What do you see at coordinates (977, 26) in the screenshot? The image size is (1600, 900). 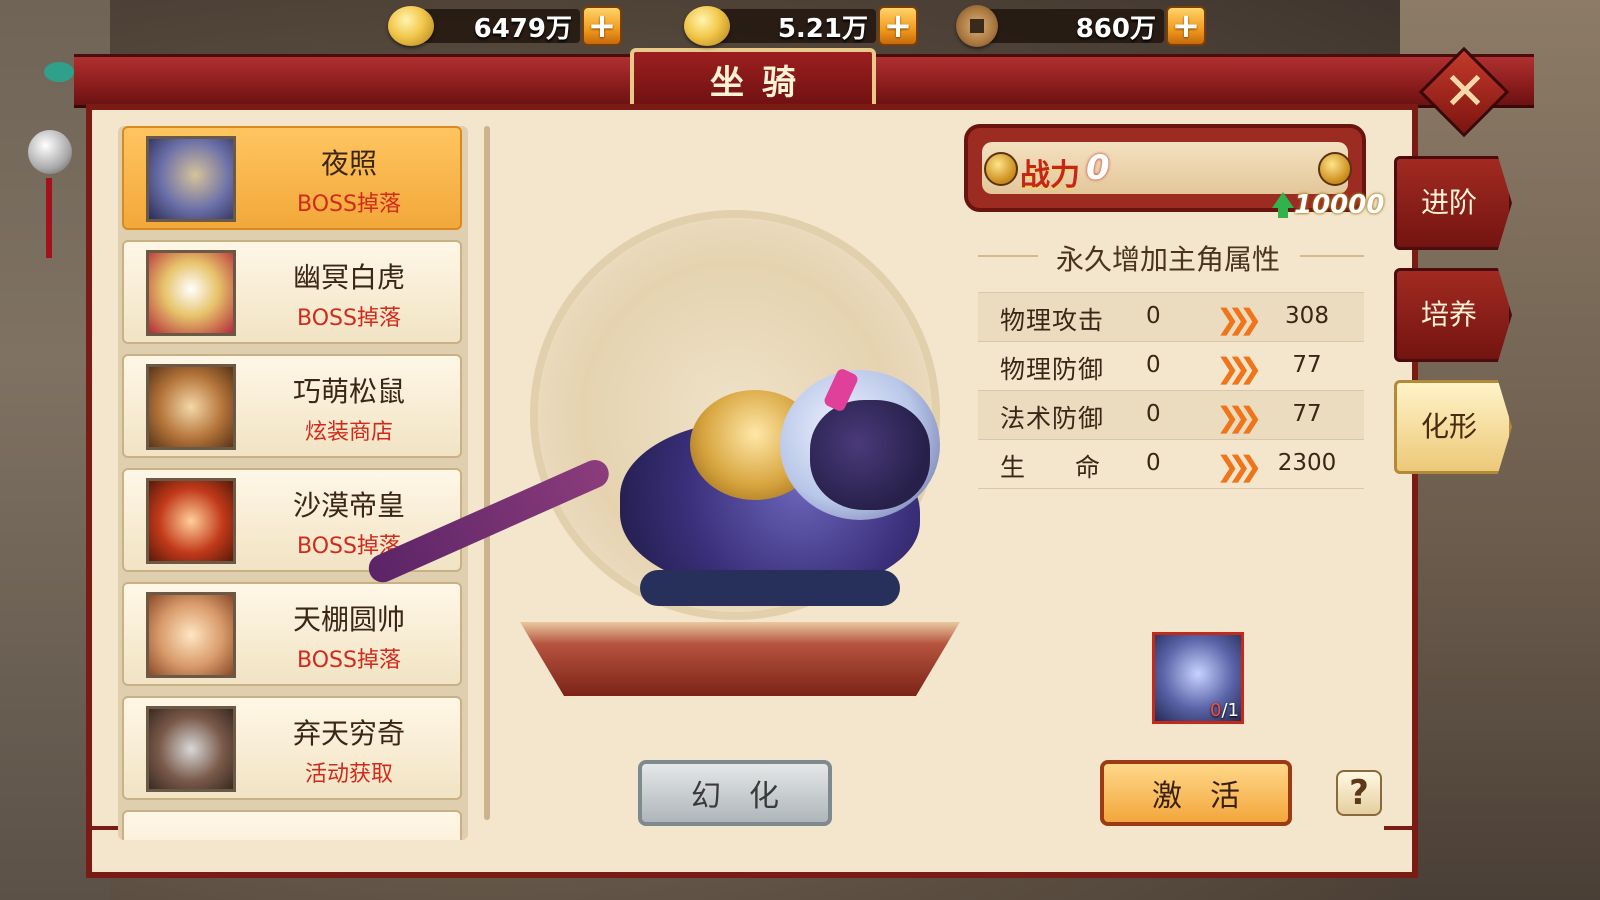 I see `copper-coin-icon` at bounding box center [977, 26].